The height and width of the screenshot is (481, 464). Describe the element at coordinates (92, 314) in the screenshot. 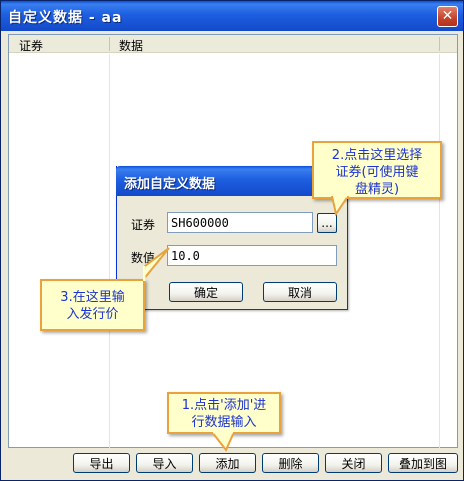

I see `callout-text: 入发行价` at that location.